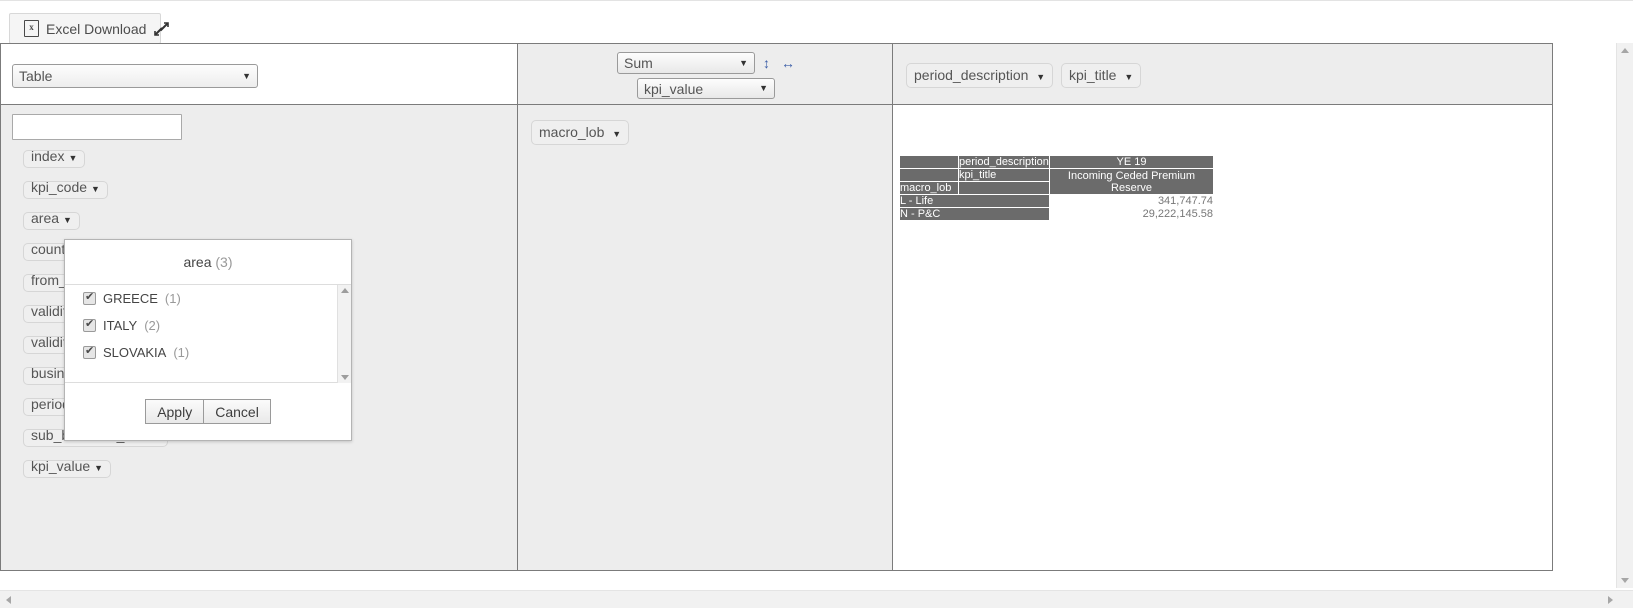  What do you see at coordinates (1222, 74) in the screenshot?
I see `column-fields-dropzone: period_description ▼ kpi_title ▼` at bounding box center [1222, 74].